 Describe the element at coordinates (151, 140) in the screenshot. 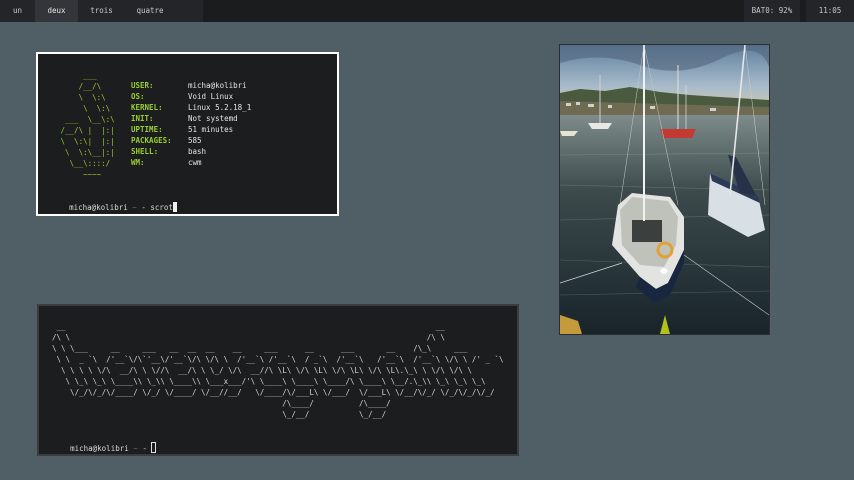

I see `info-key: PACKAGES:` at that location.